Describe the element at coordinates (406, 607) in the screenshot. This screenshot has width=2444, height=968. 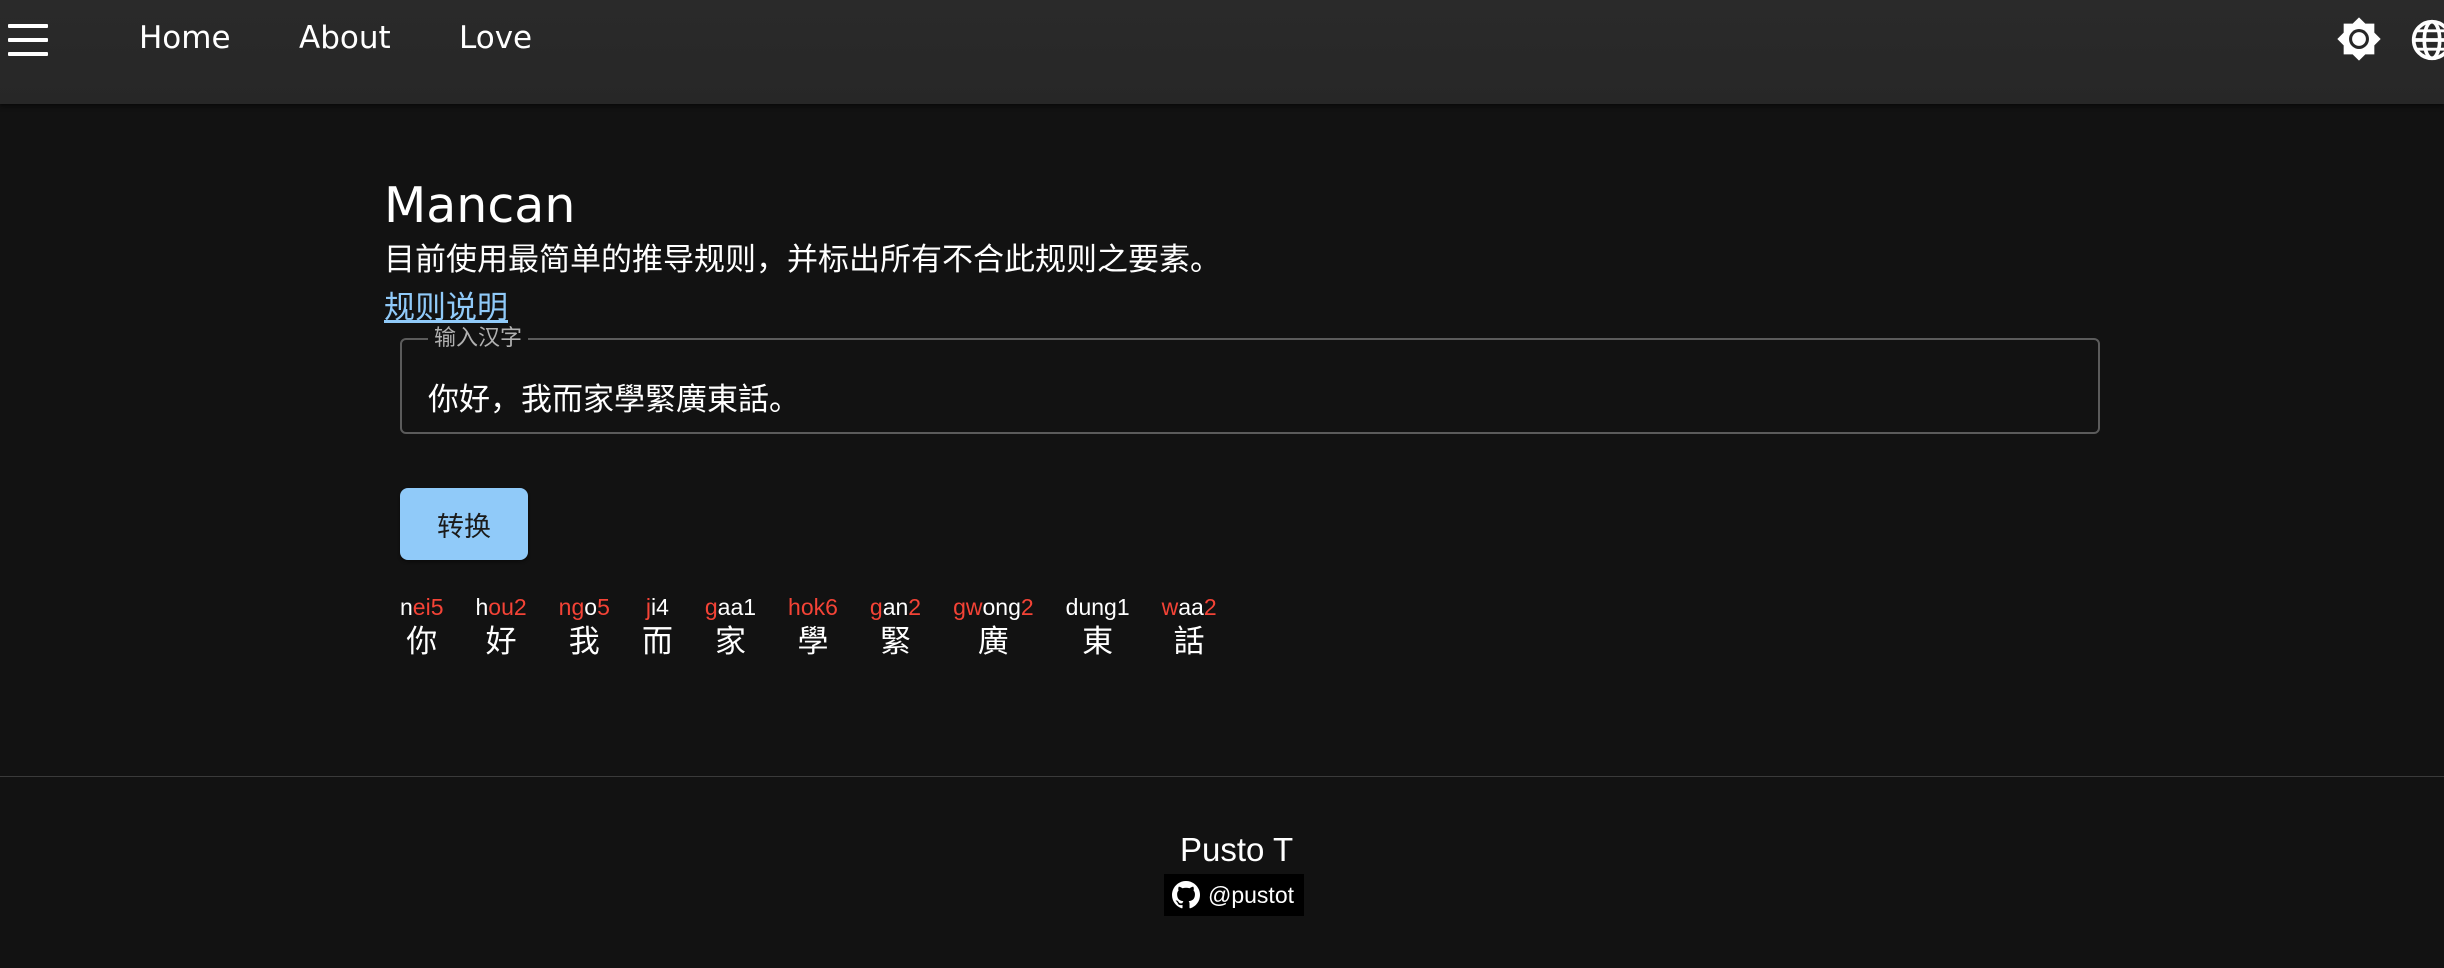
I see `romanization-match: n` at that location.